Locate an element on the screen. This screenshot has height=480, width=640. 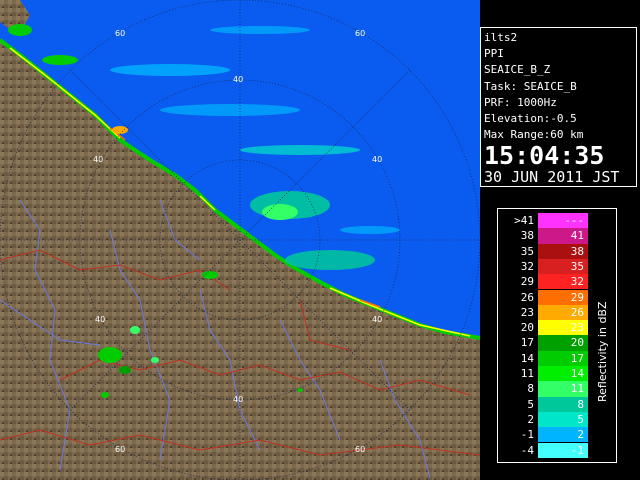
legend-lower-bound: 11 is located at coordinates (527, 373).